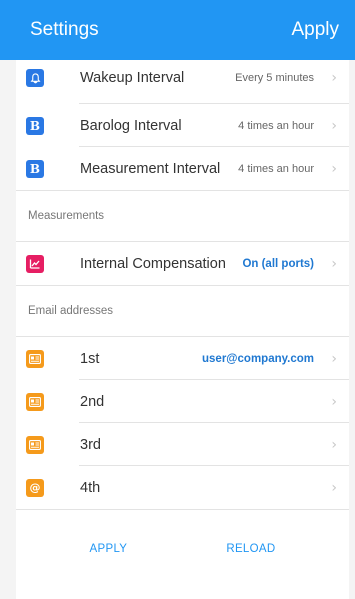 The width and height of the screenshot is (355, 599). I want to click on email-label: 4th, so click(90, 487).